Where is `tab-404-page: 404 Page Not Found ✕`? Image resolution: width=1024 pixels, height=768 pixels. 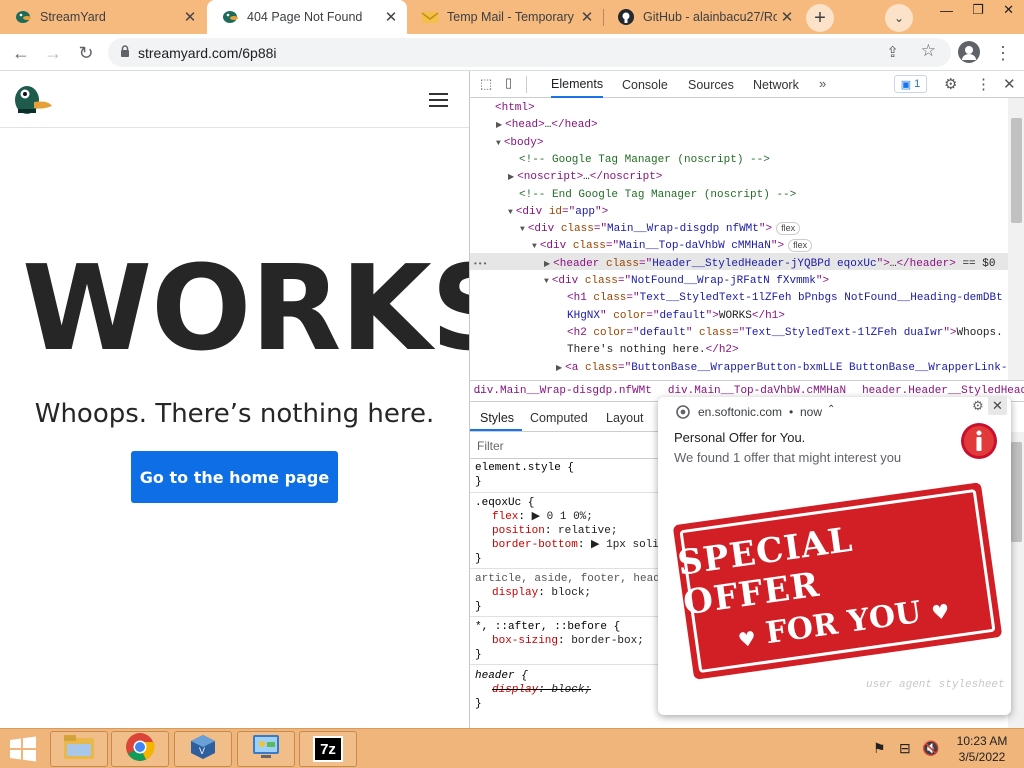
tab-404-page: 404 Page Not Found ✕ is located at coordinates (307, 17).